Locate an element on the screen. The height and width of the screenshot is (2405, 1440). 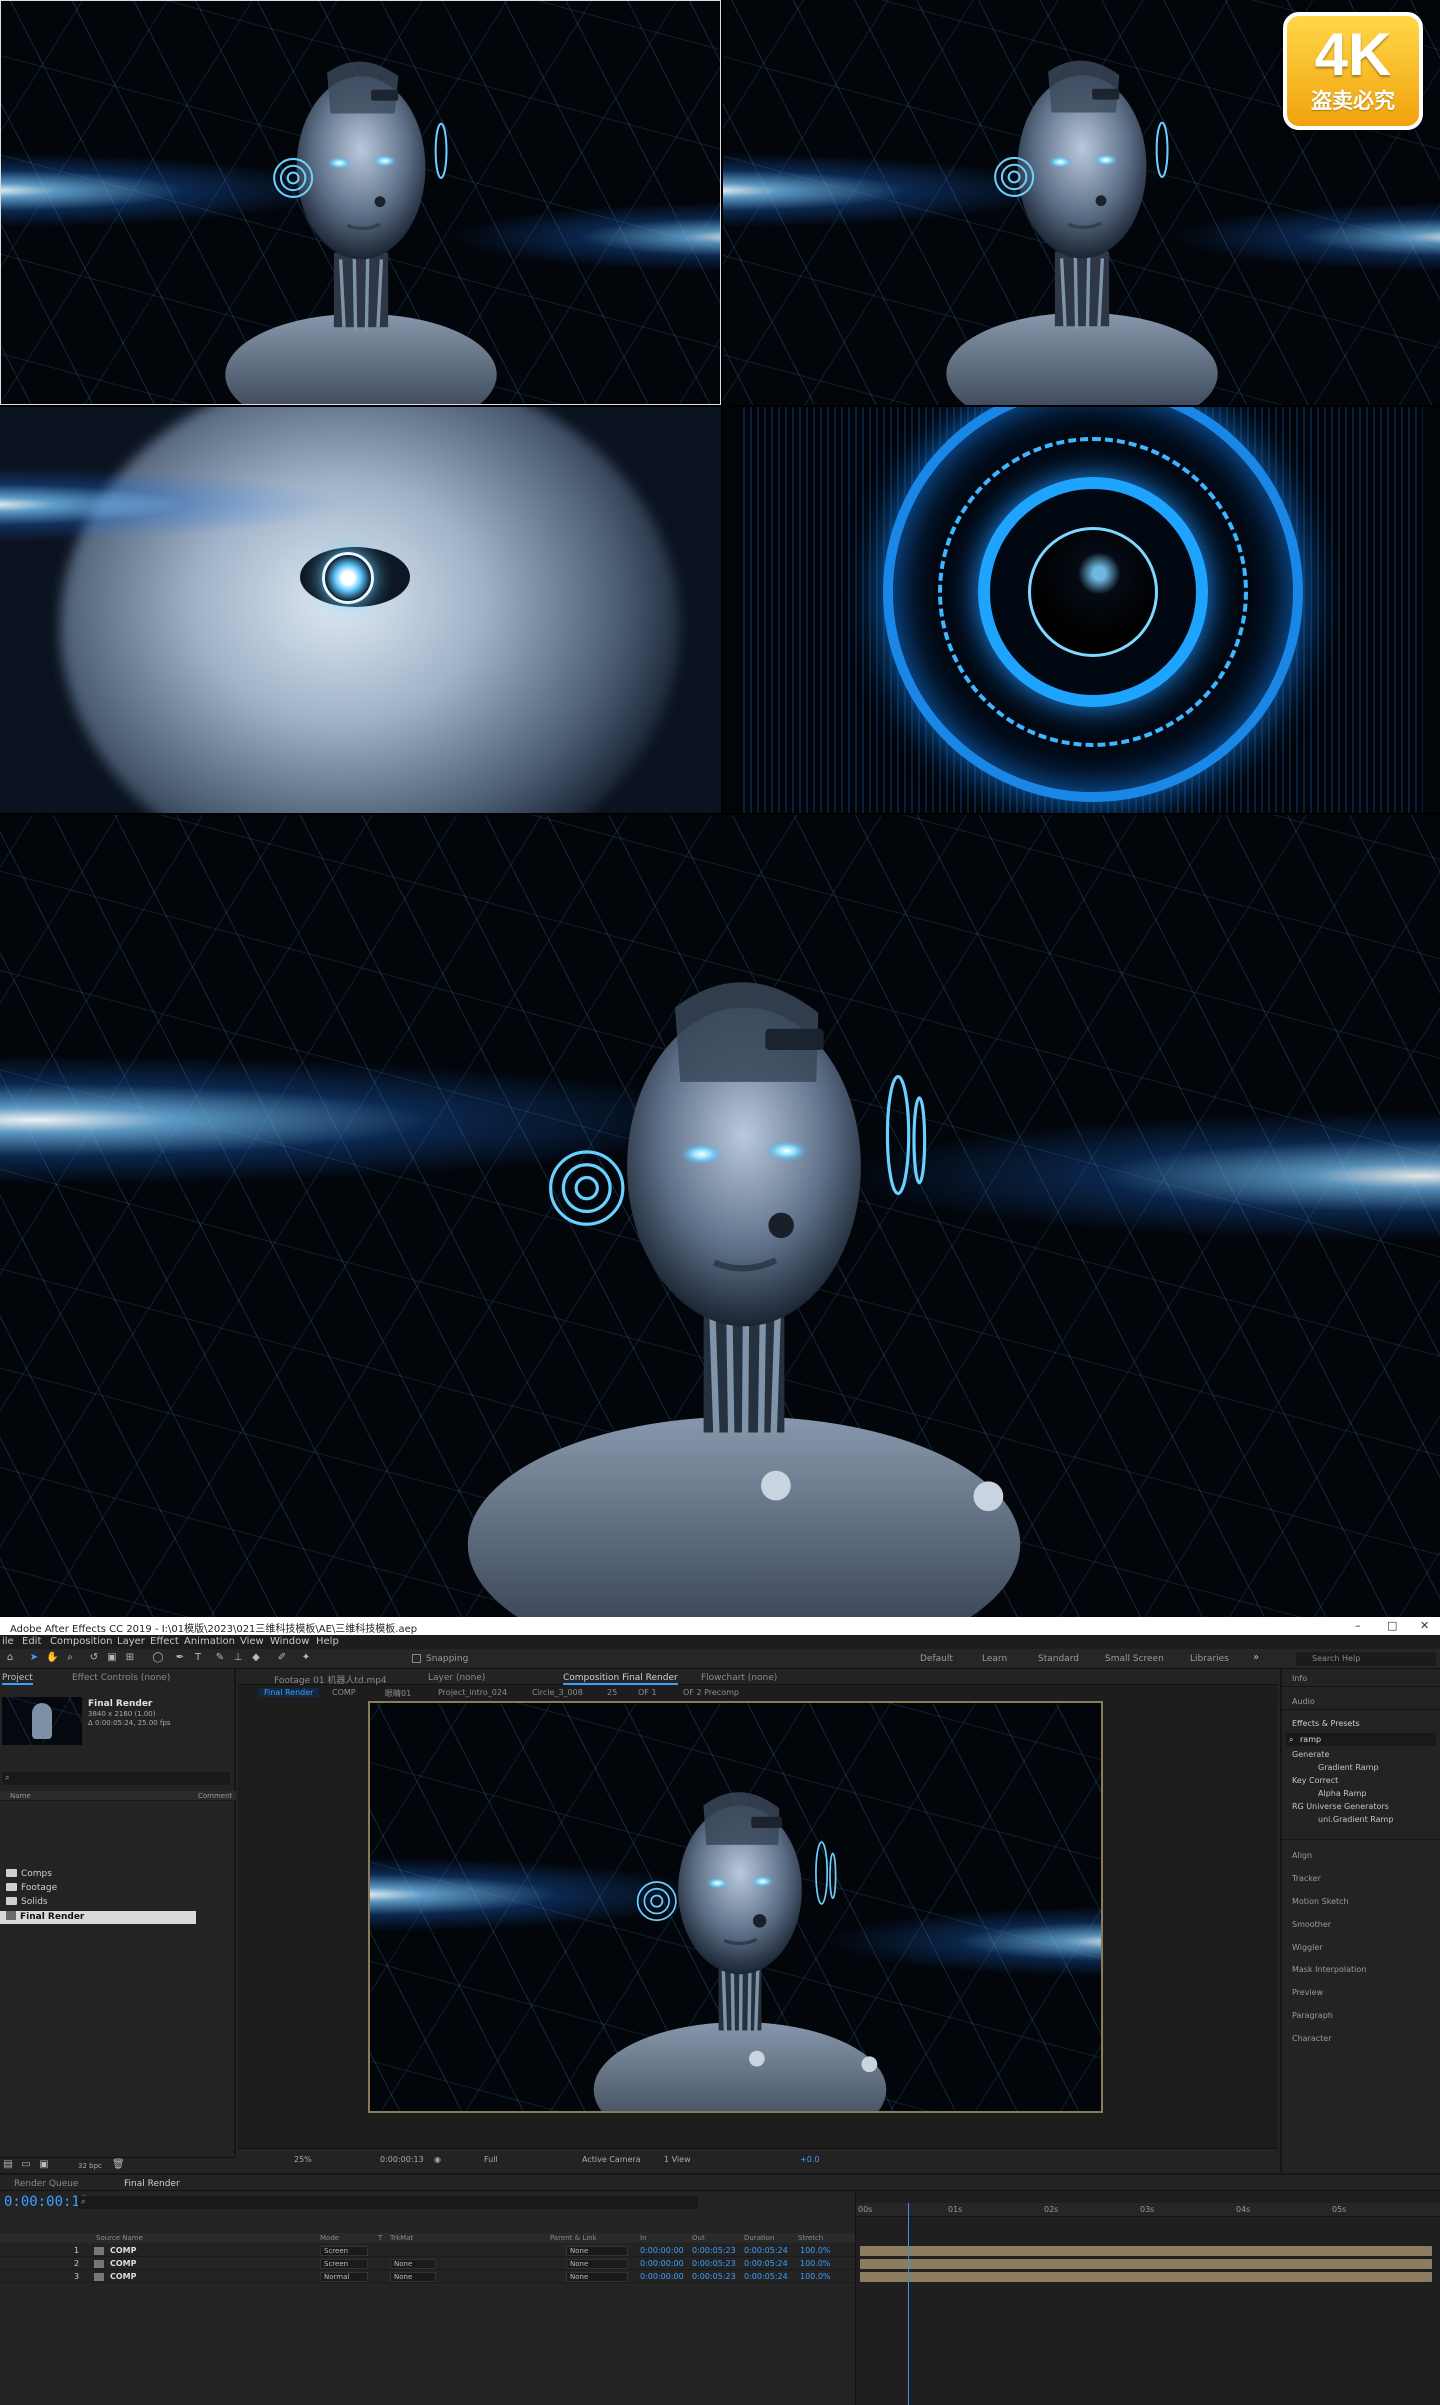
tree-rg-universe: RG Universe Generators is located at coordinates (1340, 1806).